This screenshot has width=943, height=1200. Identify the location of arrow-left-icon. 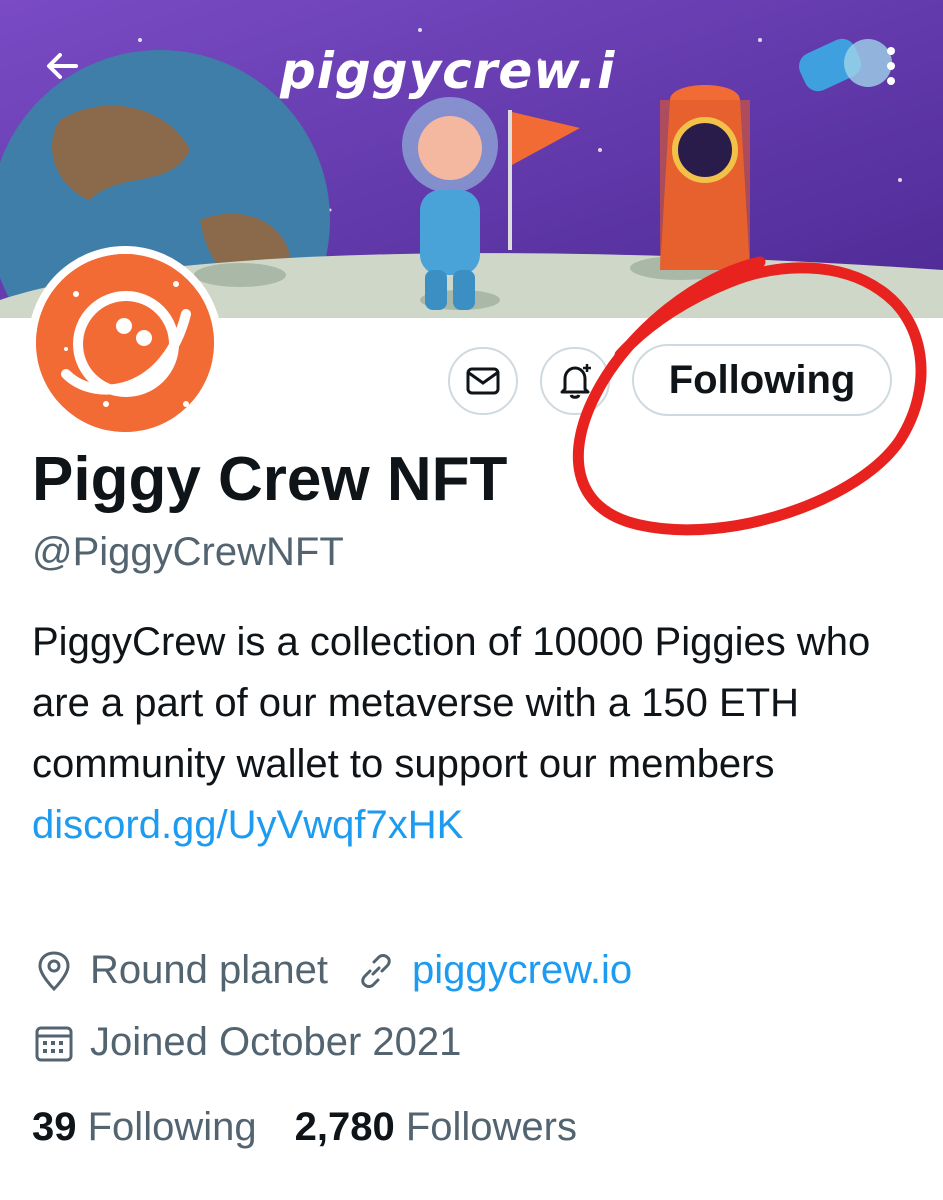
(62, 66).